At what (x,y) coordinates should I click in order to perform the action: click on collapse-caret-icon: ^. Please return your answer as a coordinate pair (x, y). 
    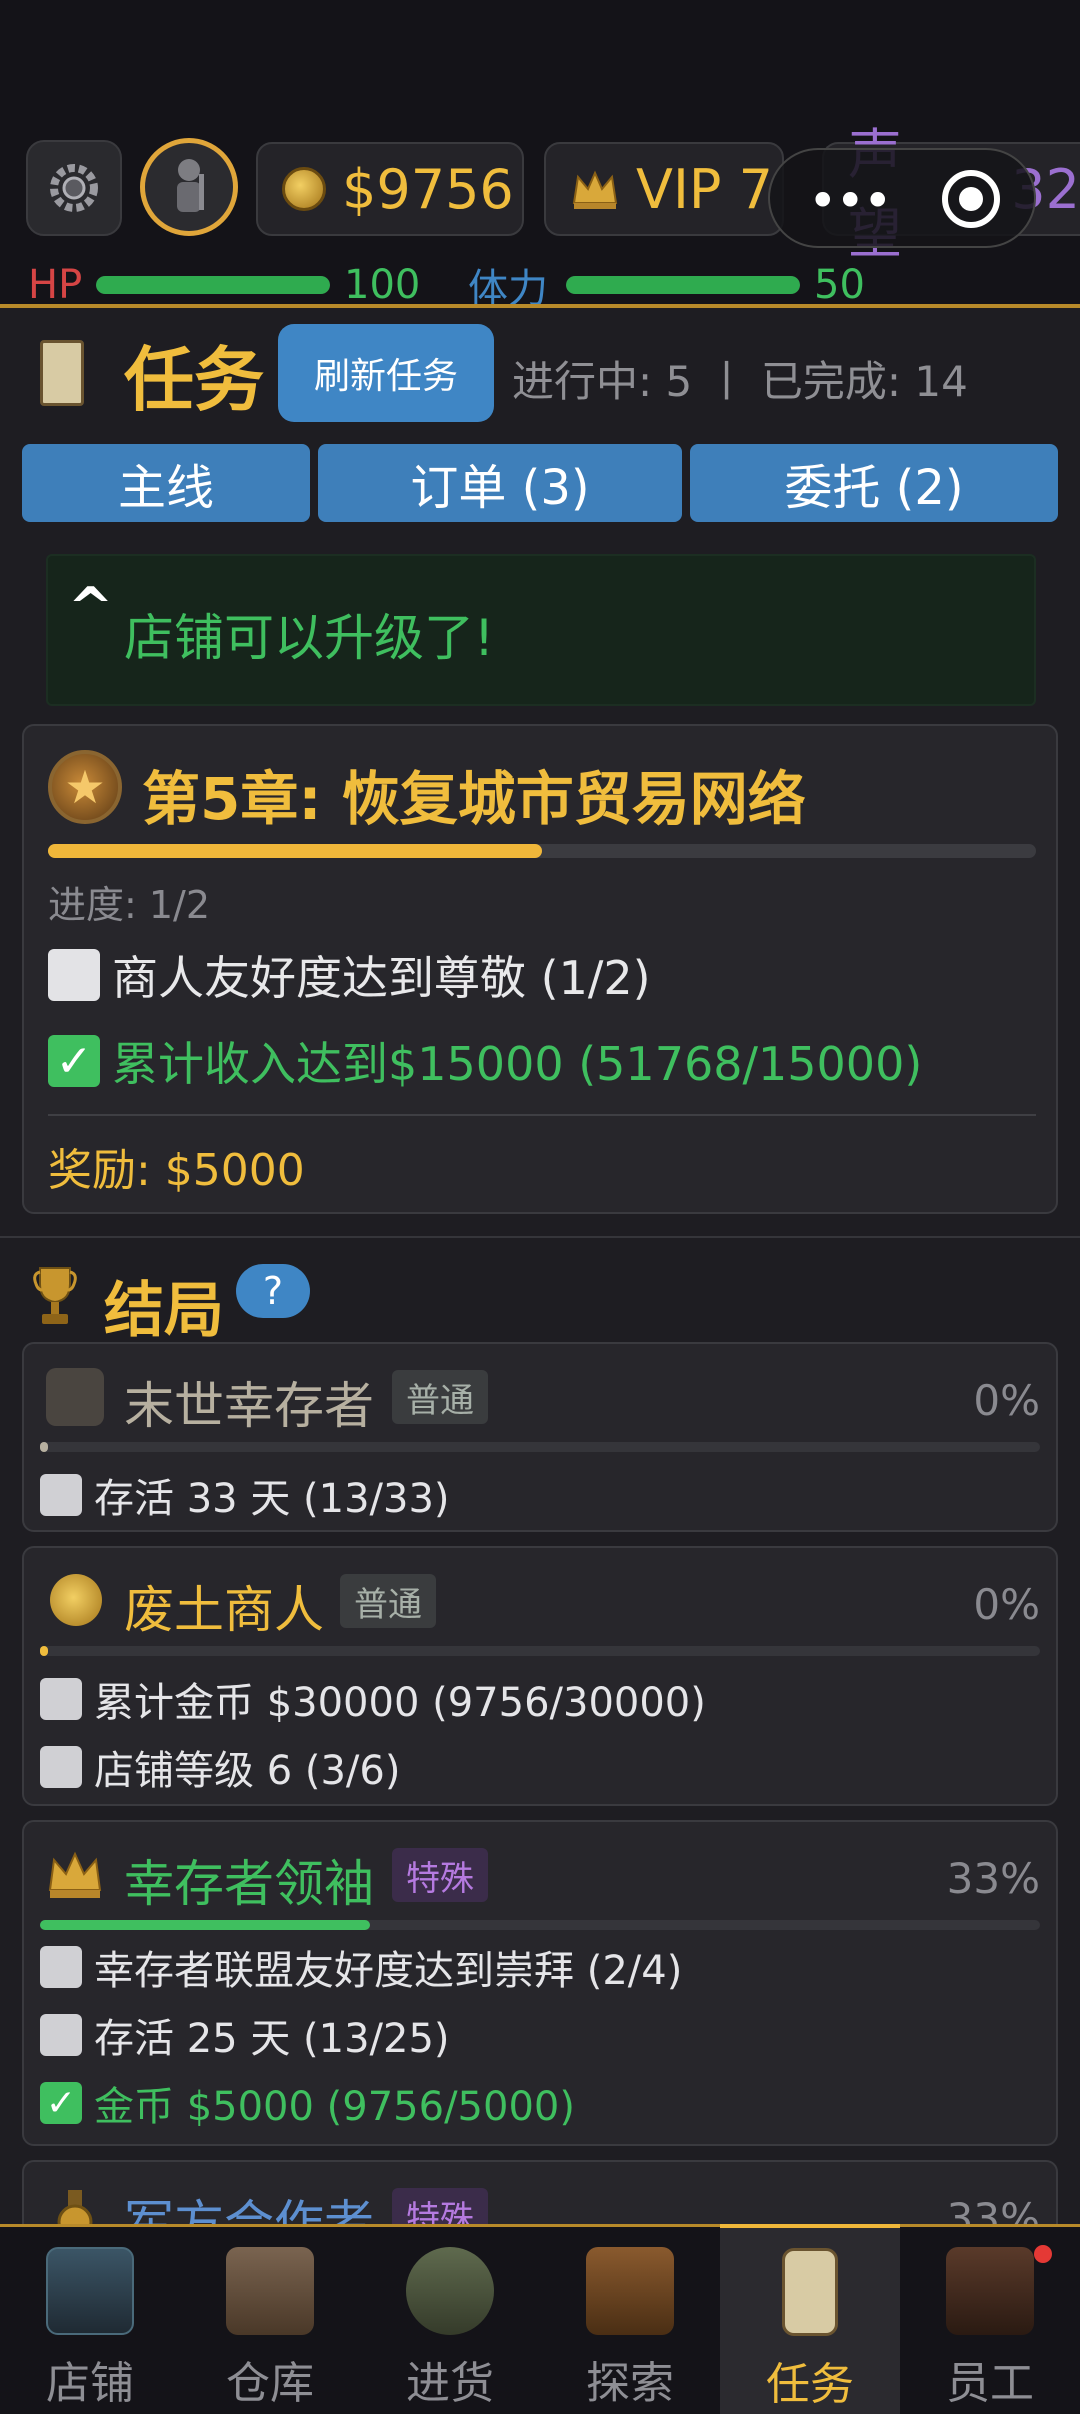
    Looking at the image, I should click on (90, 607).